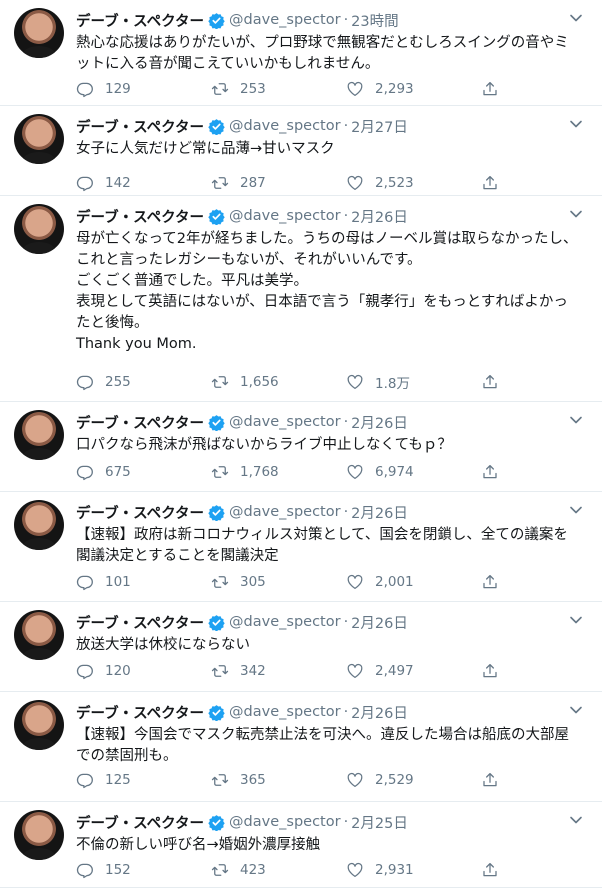 Image resolution: width=602 pixels, height=888 pixels. I want to click on retweet-button: 253, so click(278, 89).